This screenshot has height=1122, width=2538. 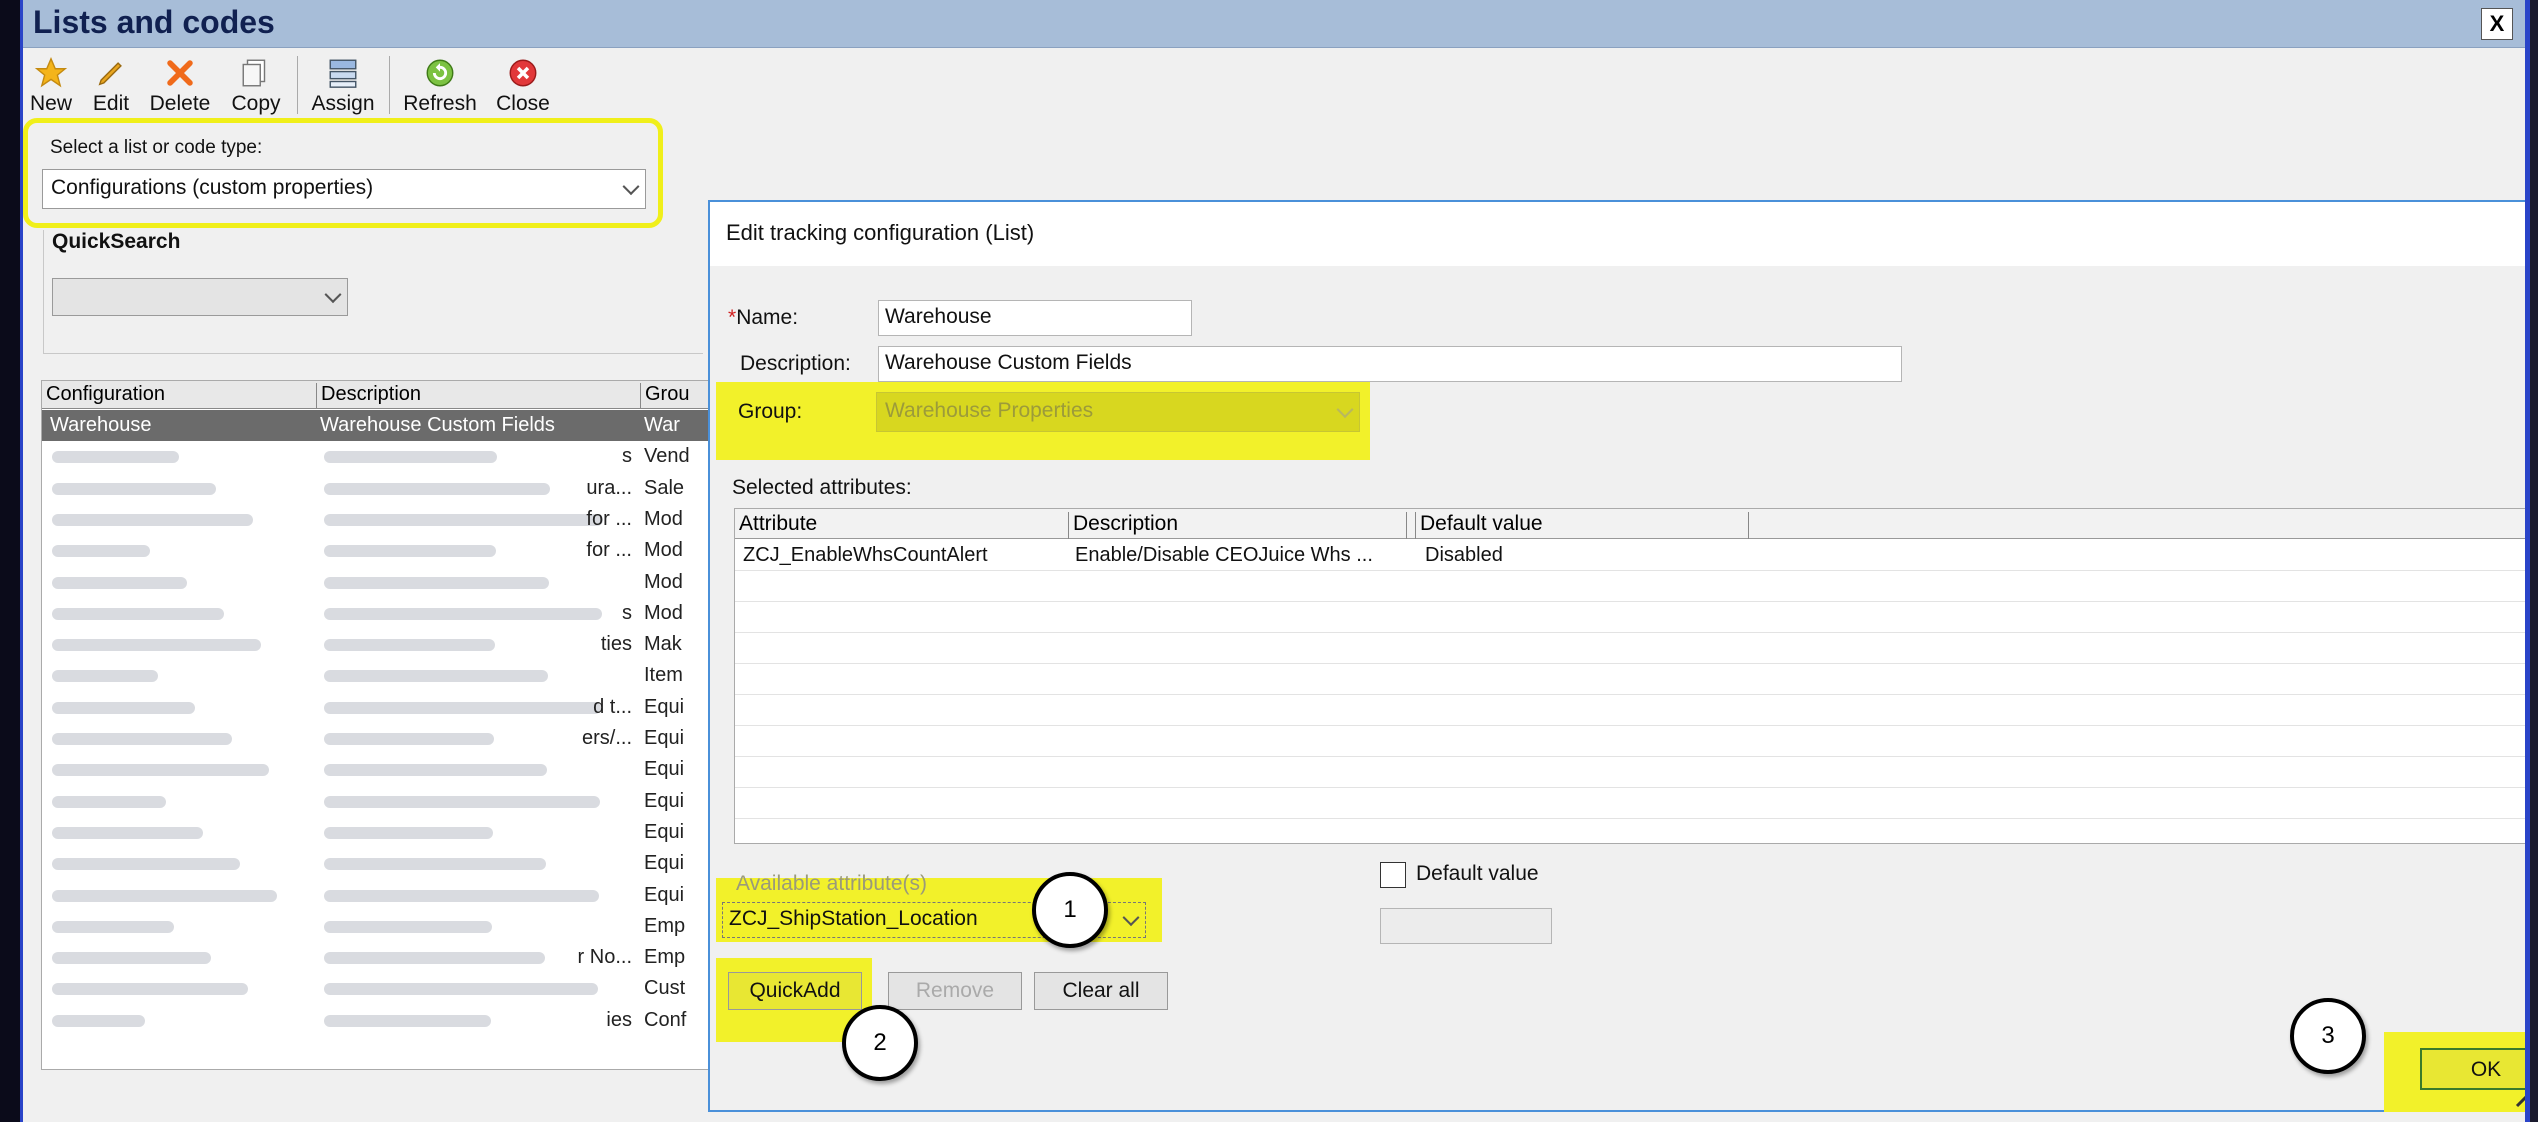 What do you see at coordinates (212, 187) in the screenshot?
I see `list-type-value: Configurations (custom properties)` at bounding box center [212, 187].